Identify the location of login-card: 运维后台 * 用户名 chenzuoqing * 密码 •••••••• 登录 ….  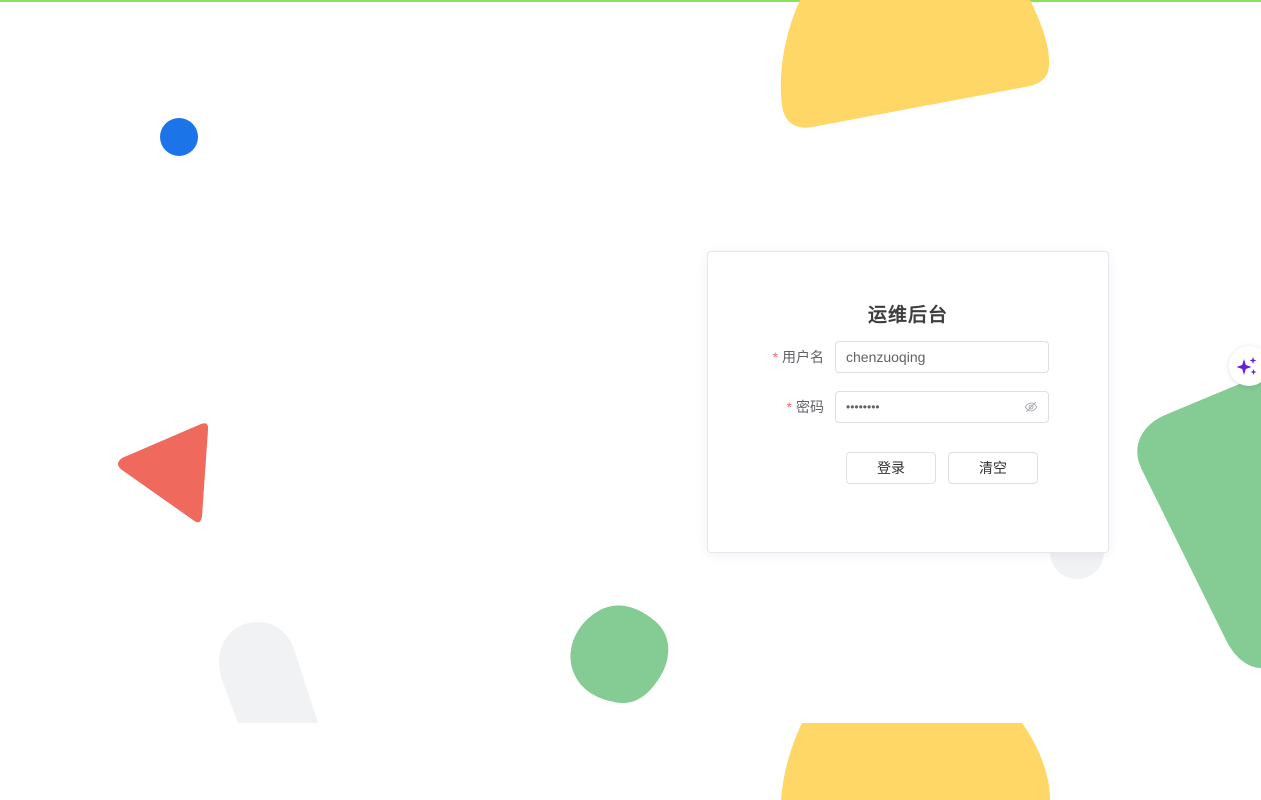
(908, 402).